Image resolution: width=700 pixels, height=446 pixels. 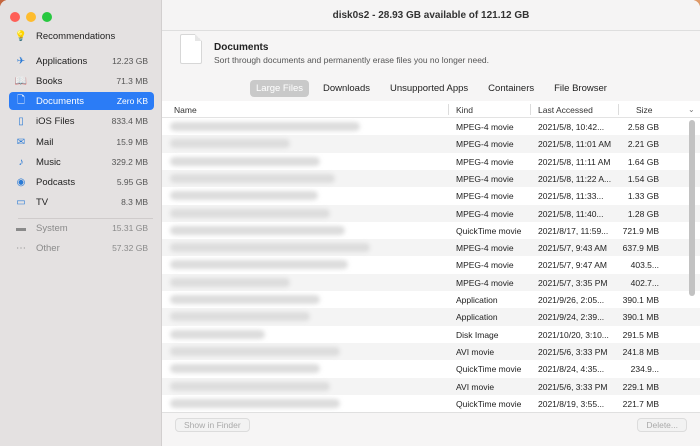 I want to click on sidebar-item-mail: ✉ Mail 15.9 MB, so click(x=81, y=142).